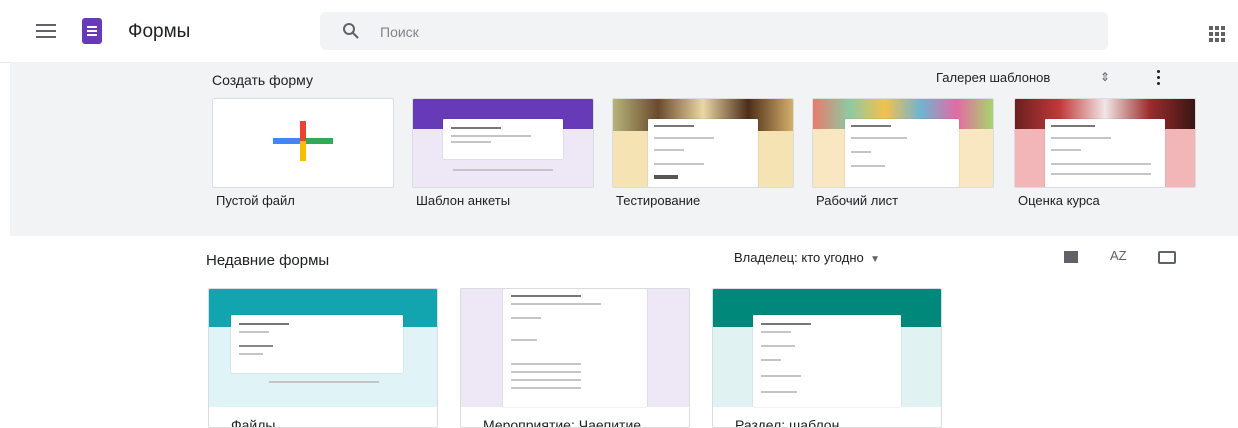 The height and width of the screenshot is (428, 1238). I want to click on template-label: Рабочий лист, so click(857, 200).